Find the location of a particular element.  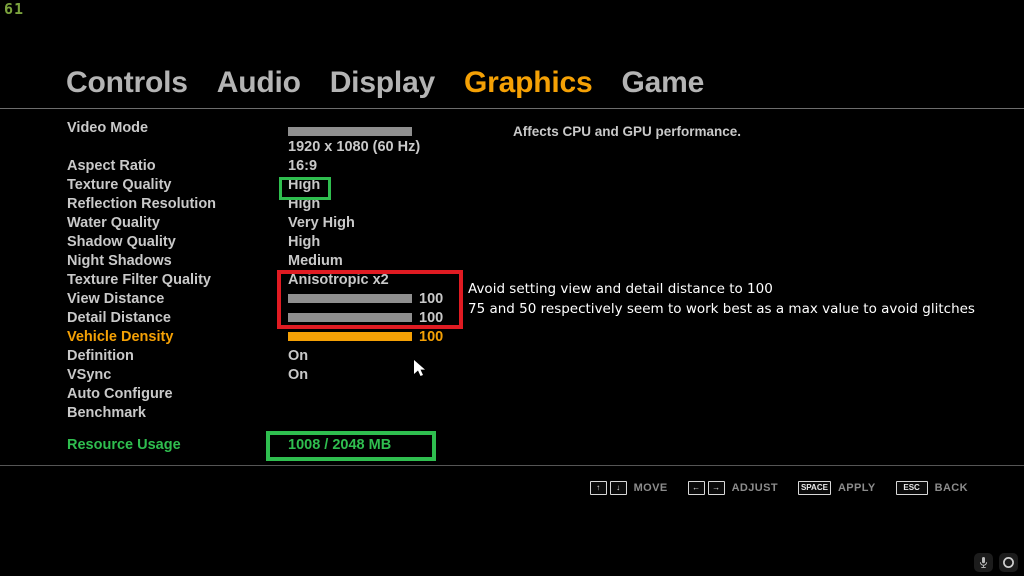

hint-move: ↑ ↓ MOVE is located at coordinates (628, 488).